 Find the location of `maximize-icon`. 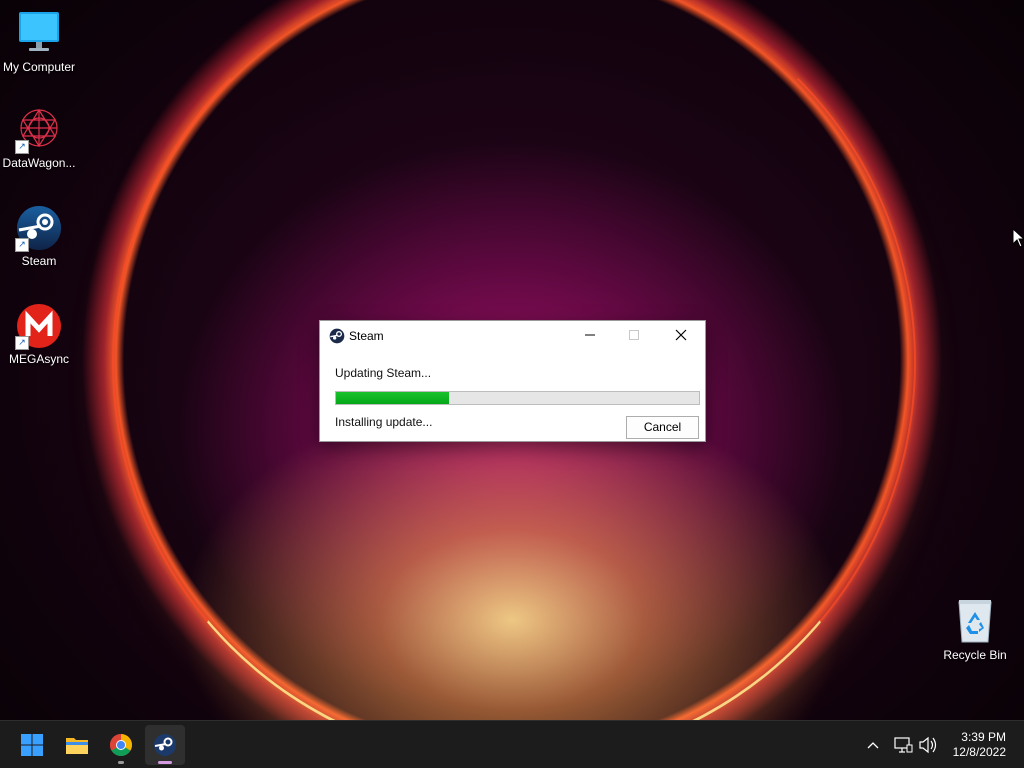

maximize-icon is located at coordinates (634, 335).